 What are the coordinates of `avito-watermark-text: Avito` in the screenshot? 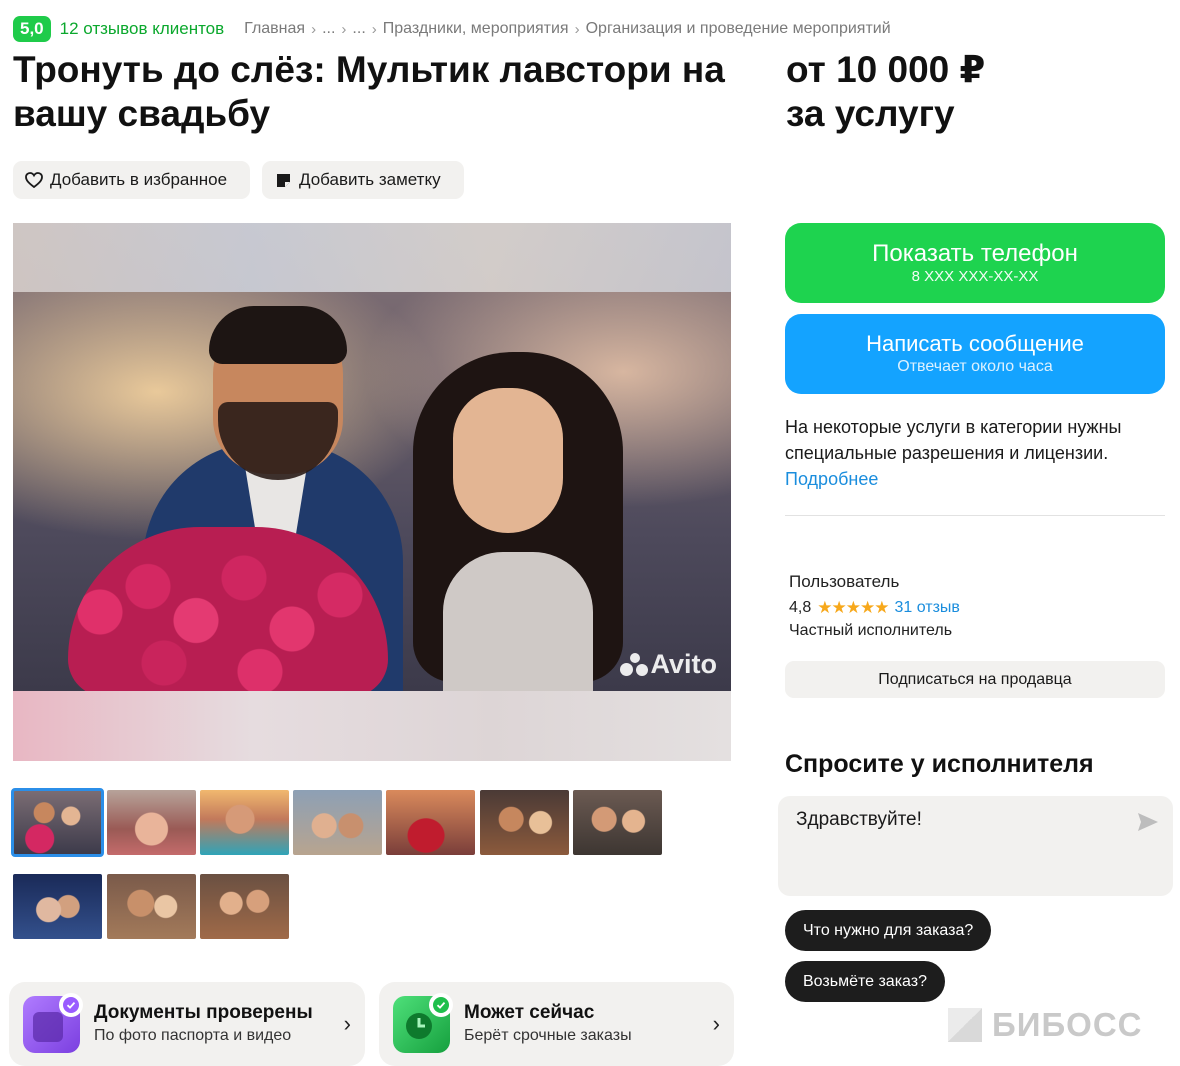 It's located at (684, 664).